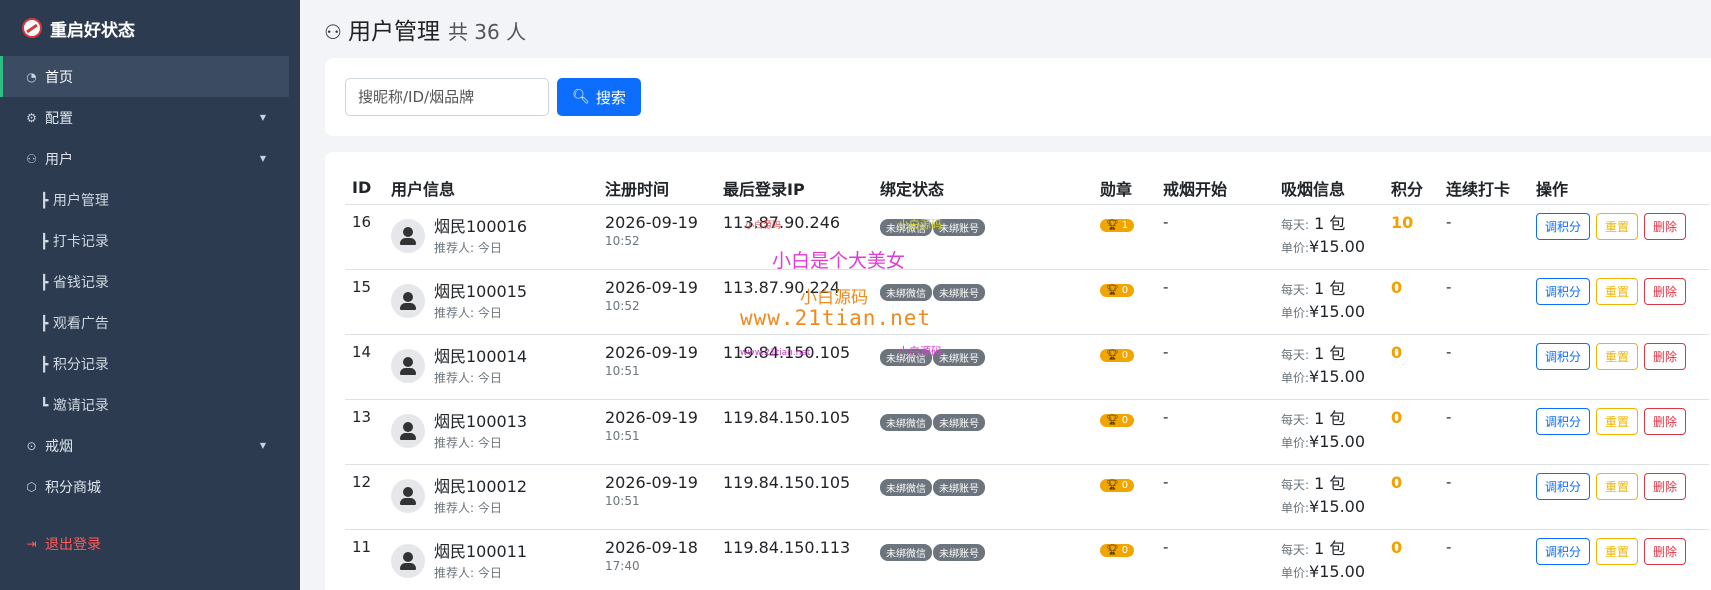 The height and width of the screenshot is (590, 1711). What do you see at coordinates (622, 240) in the screenshot?
I see `register-clock: 10:52` at bounding box center [622, 240].